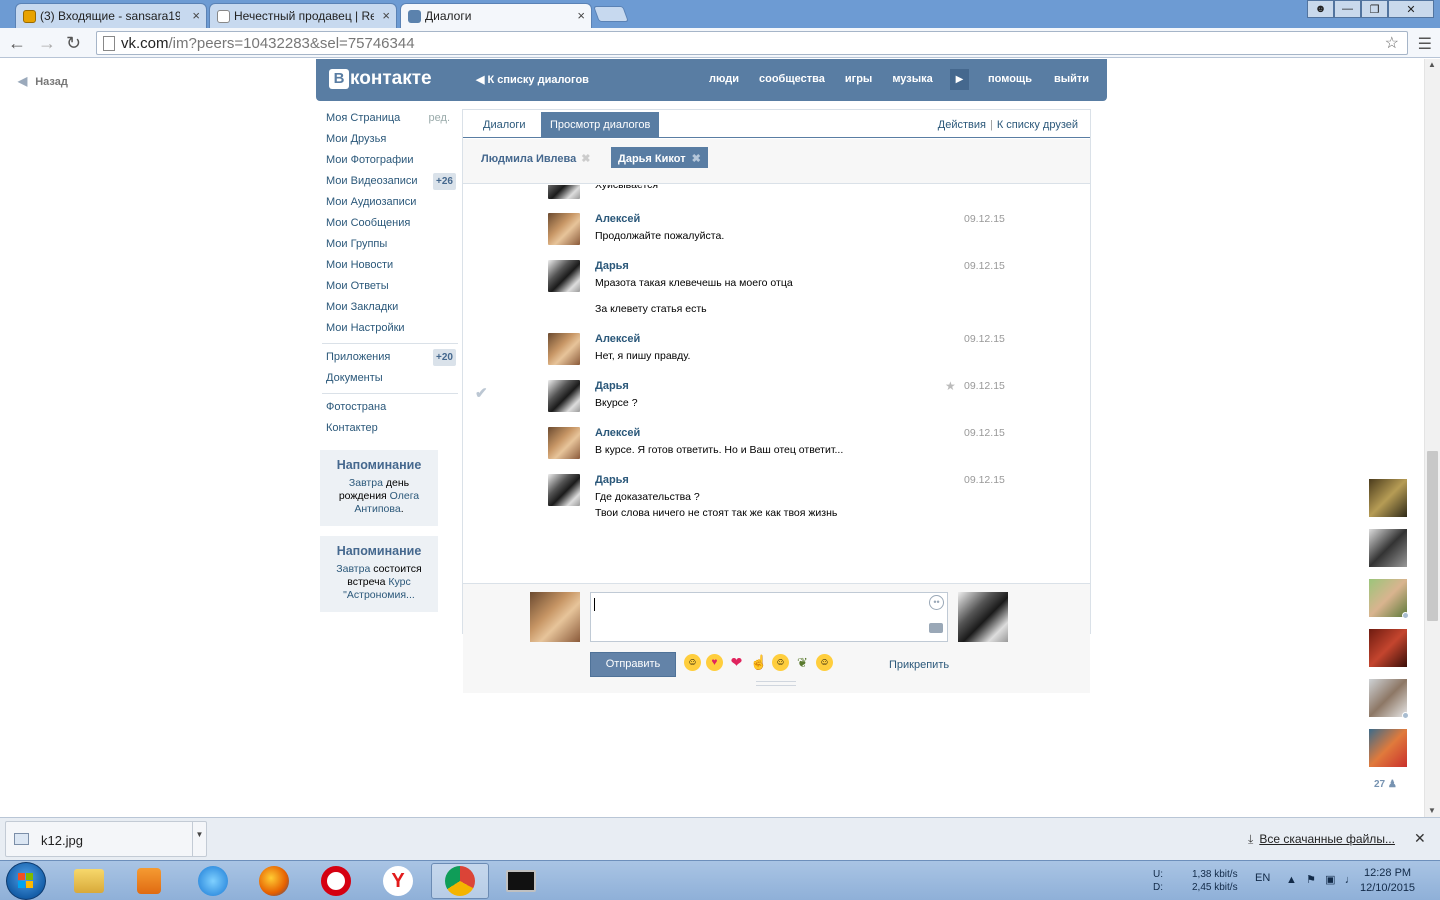 This screenshot has height=900, width=1440. I want to click on actions-link: Действия, so click(962, 125).